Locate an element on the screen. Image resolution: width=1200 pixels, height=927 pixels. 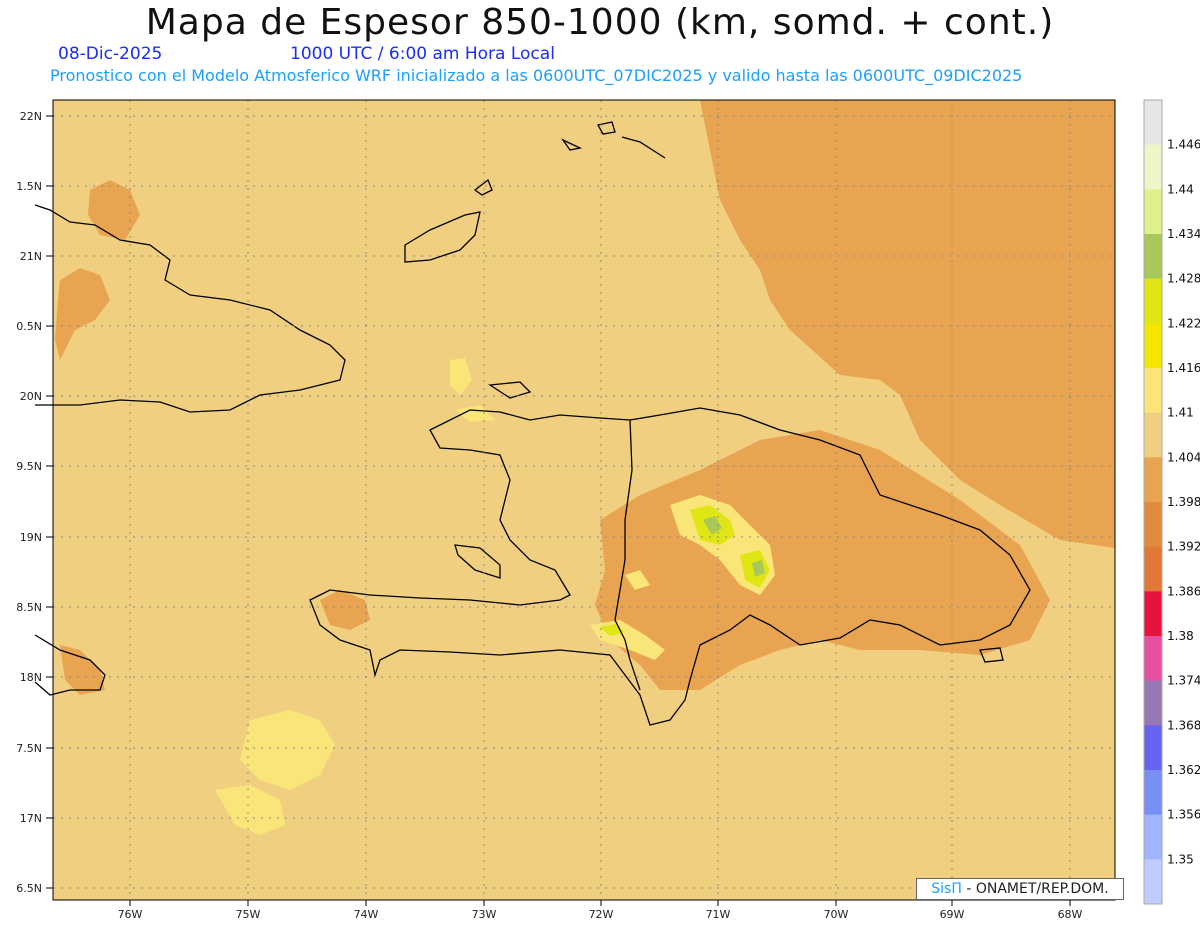
lon-label: 70W is located at coordinates (836, 914).